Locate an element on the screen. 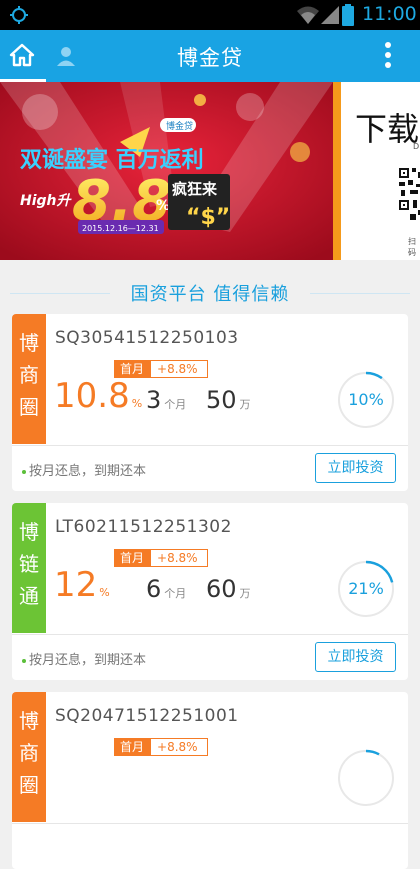  amount-value: 60 is located at coordinates (221, 589).